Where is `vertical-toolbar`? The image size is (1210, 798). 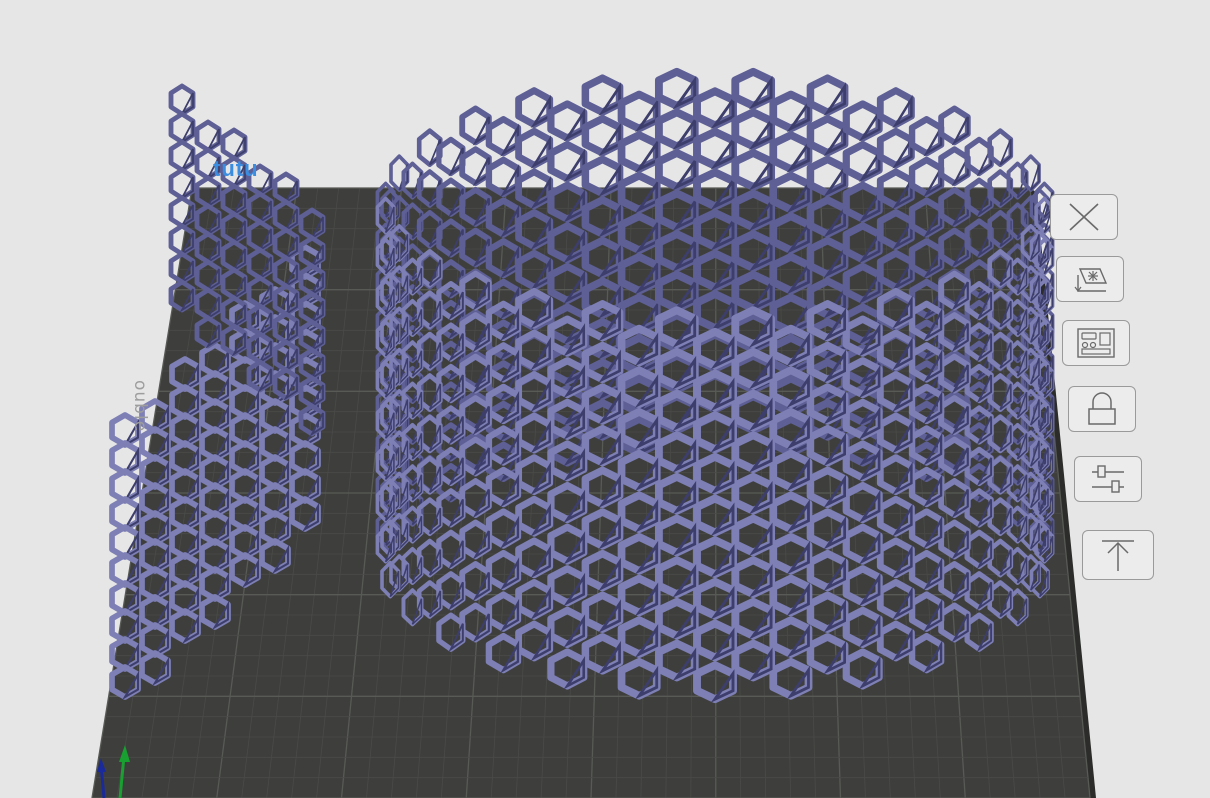
vertical-toolbar is located at coordinates (1106, 390).